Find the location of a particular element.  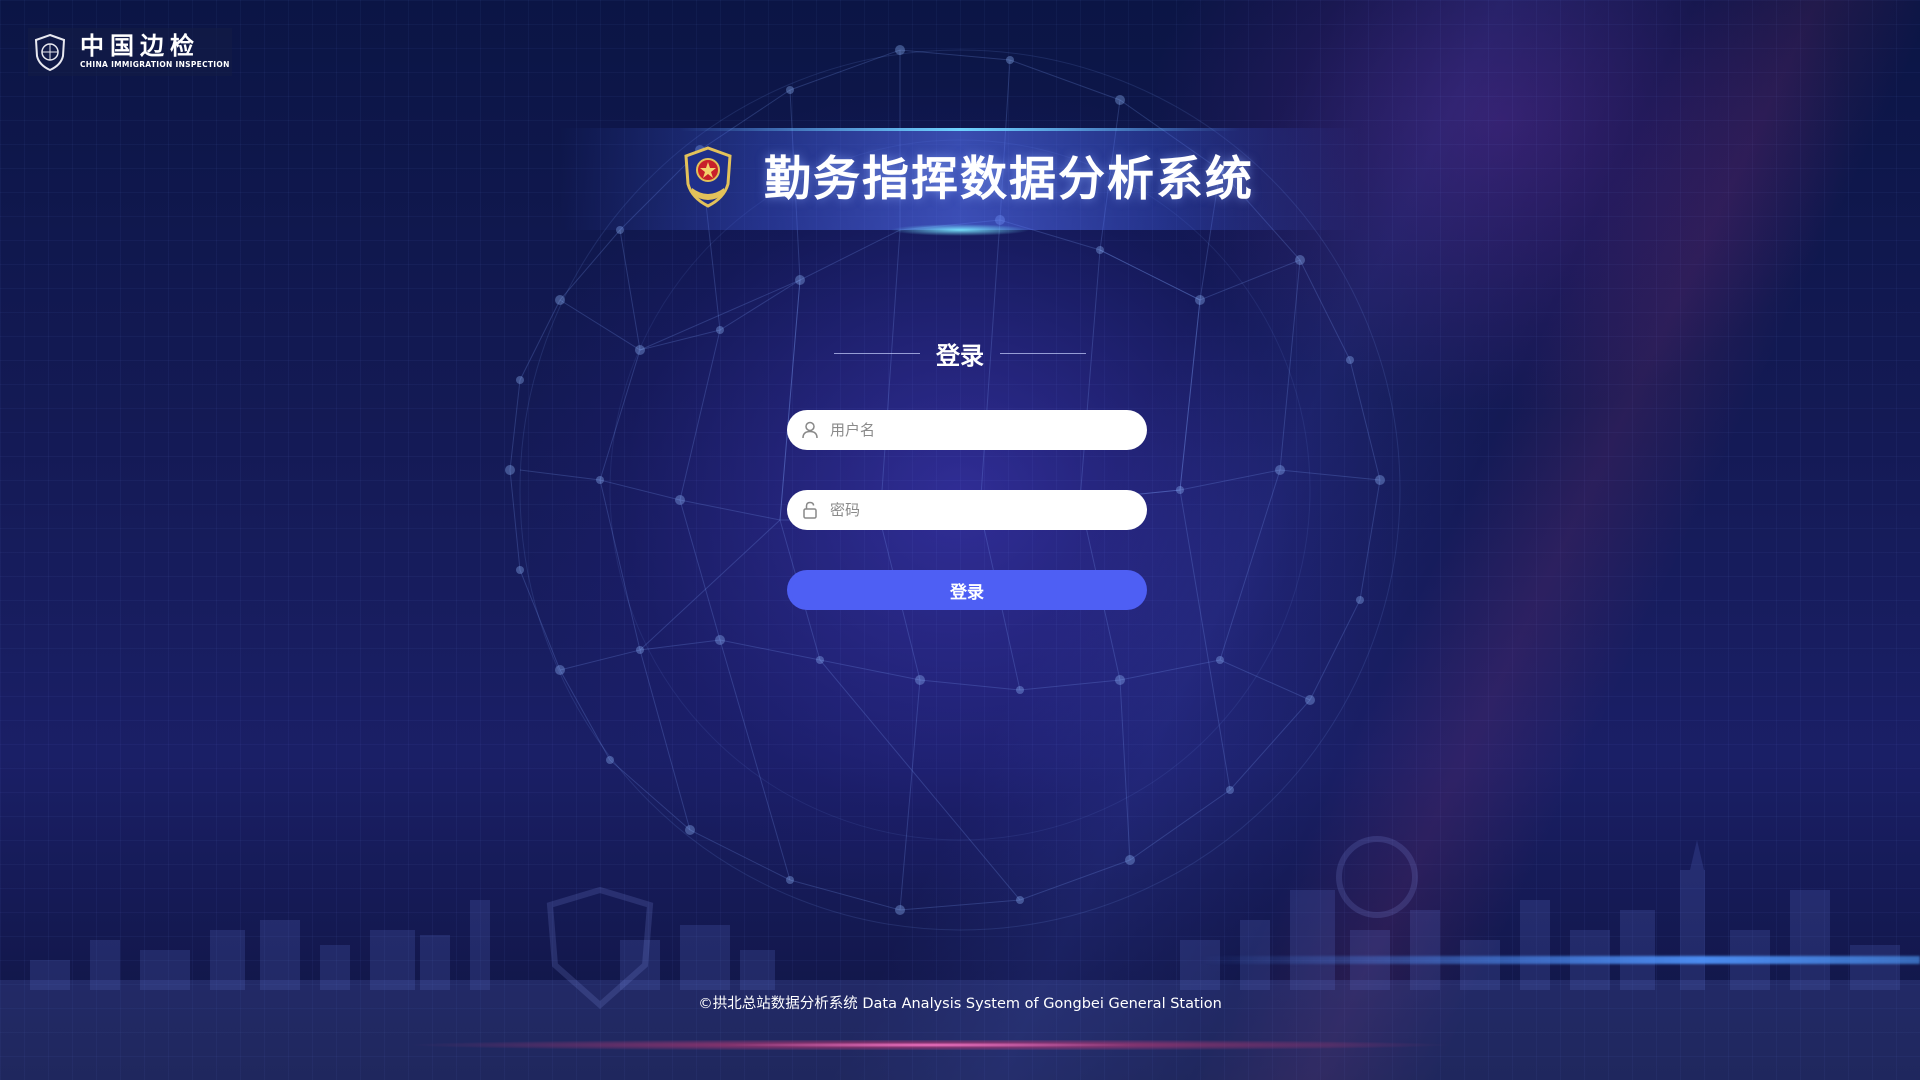

page-title: 勤务指挥数据分析系统 is located at coordinates (1009, 179).